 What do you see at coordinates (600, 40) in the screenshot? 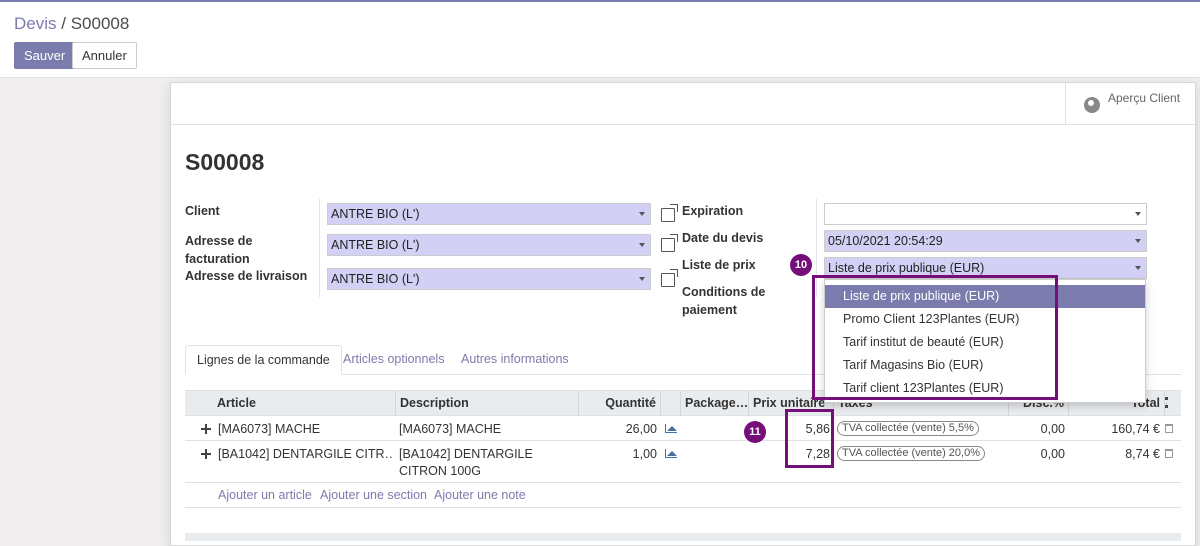
I see `control-panel: Devis / S00008 Sauver Annuler` at bounding box center [600, 40].